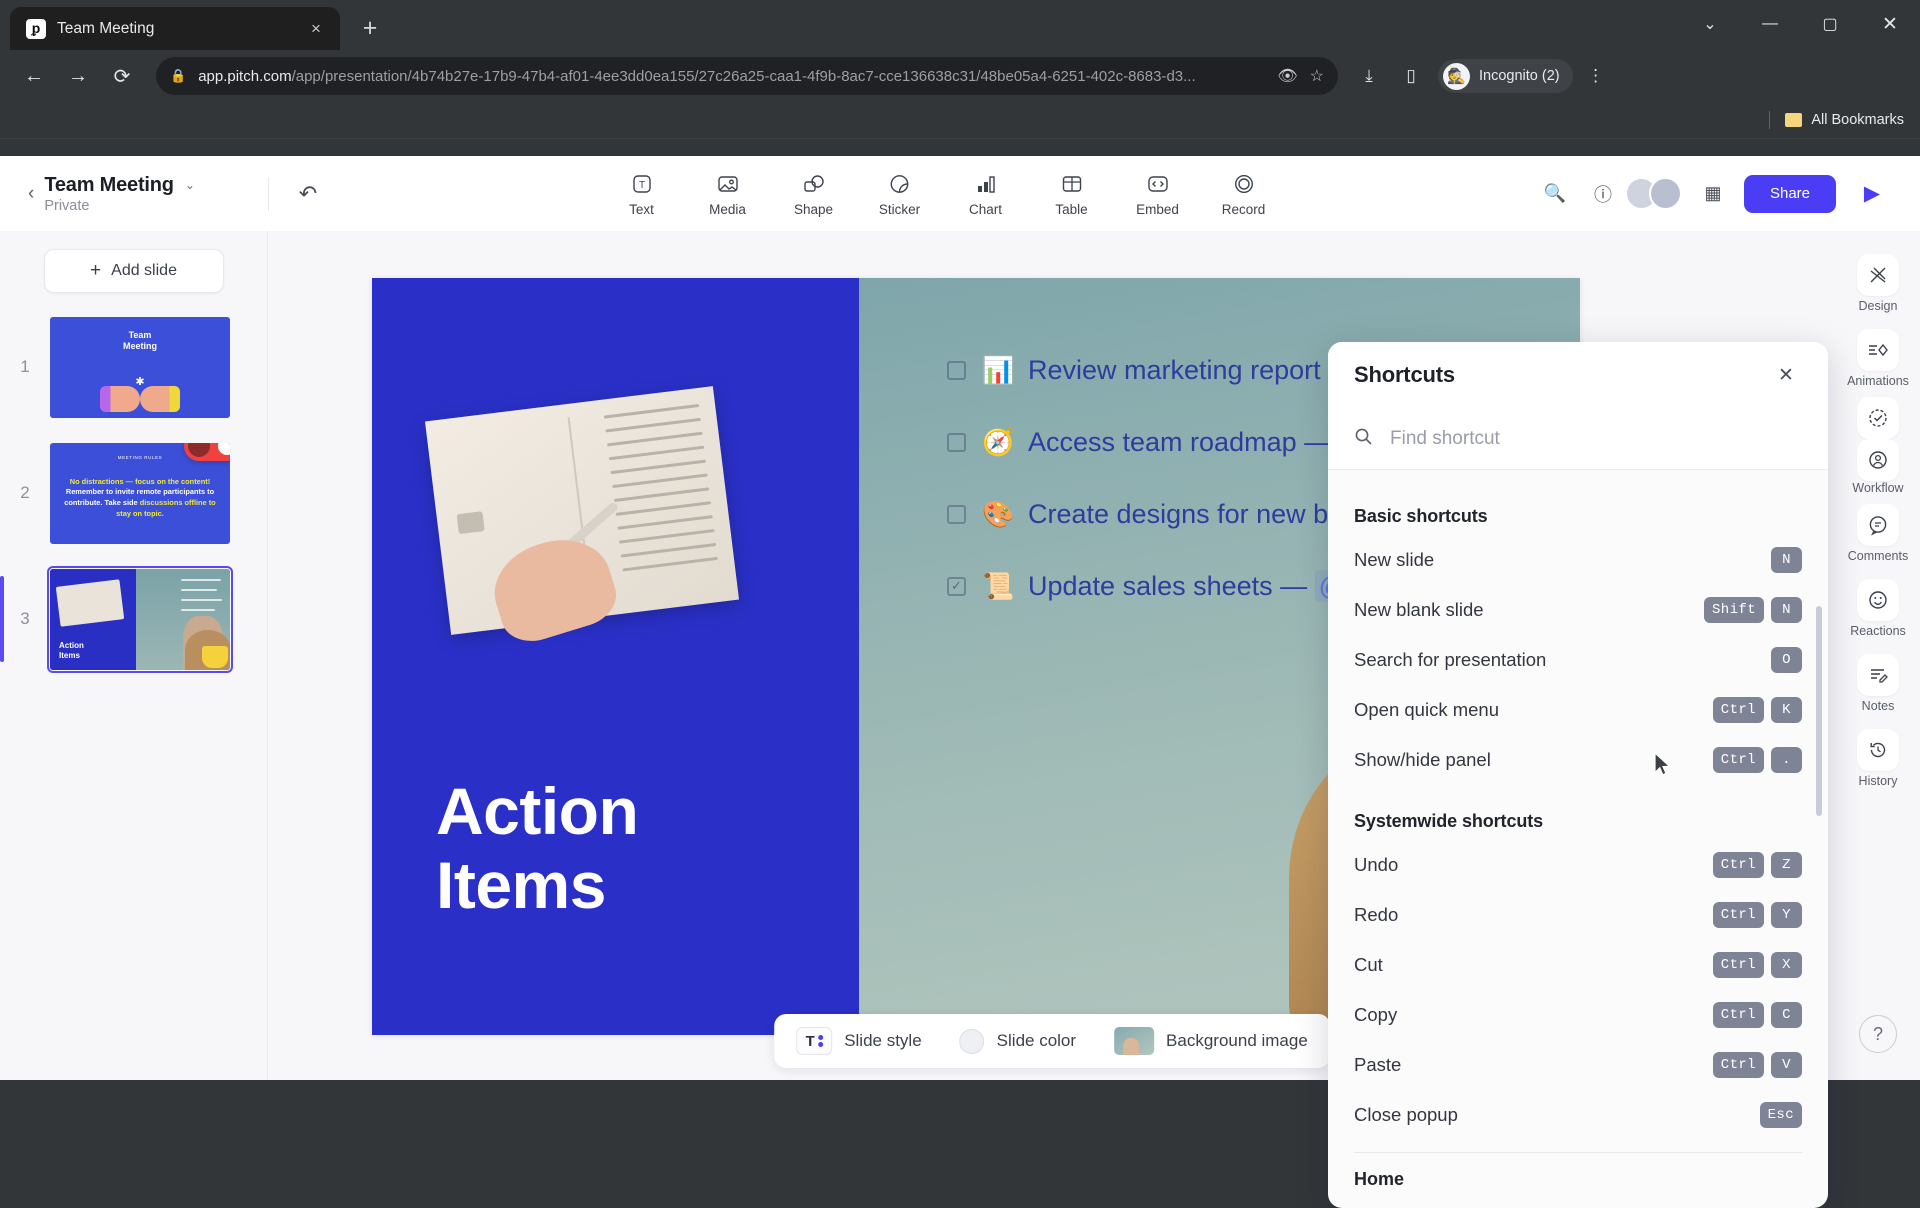 This screenshot has height=1208, width=1920. What do you see at coordinates (728, 193) in the screenshot?
I see `insert-media-button: Media` at bounding box center [728, 193].